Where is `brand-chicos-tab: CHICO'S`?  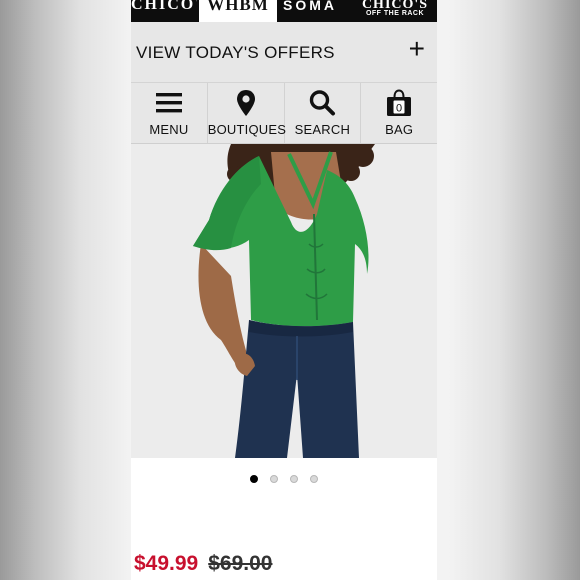
brand-chicos-tab: CHICO'S is located at coordinates (164, 11).